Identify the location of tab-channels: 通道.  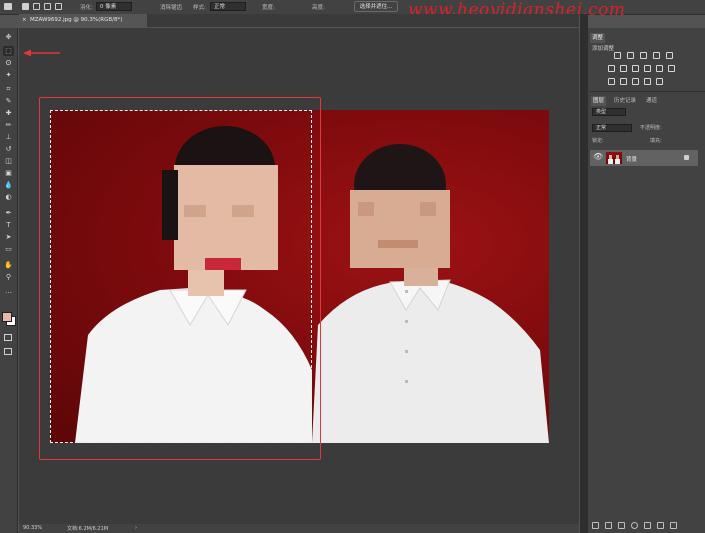
(651, 101).